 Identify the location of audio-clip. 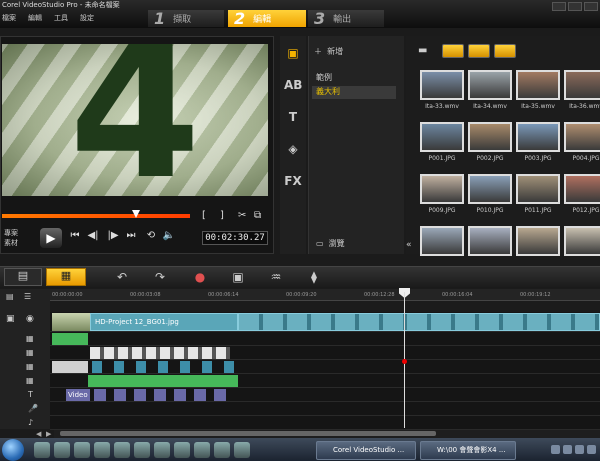
(70, 339).